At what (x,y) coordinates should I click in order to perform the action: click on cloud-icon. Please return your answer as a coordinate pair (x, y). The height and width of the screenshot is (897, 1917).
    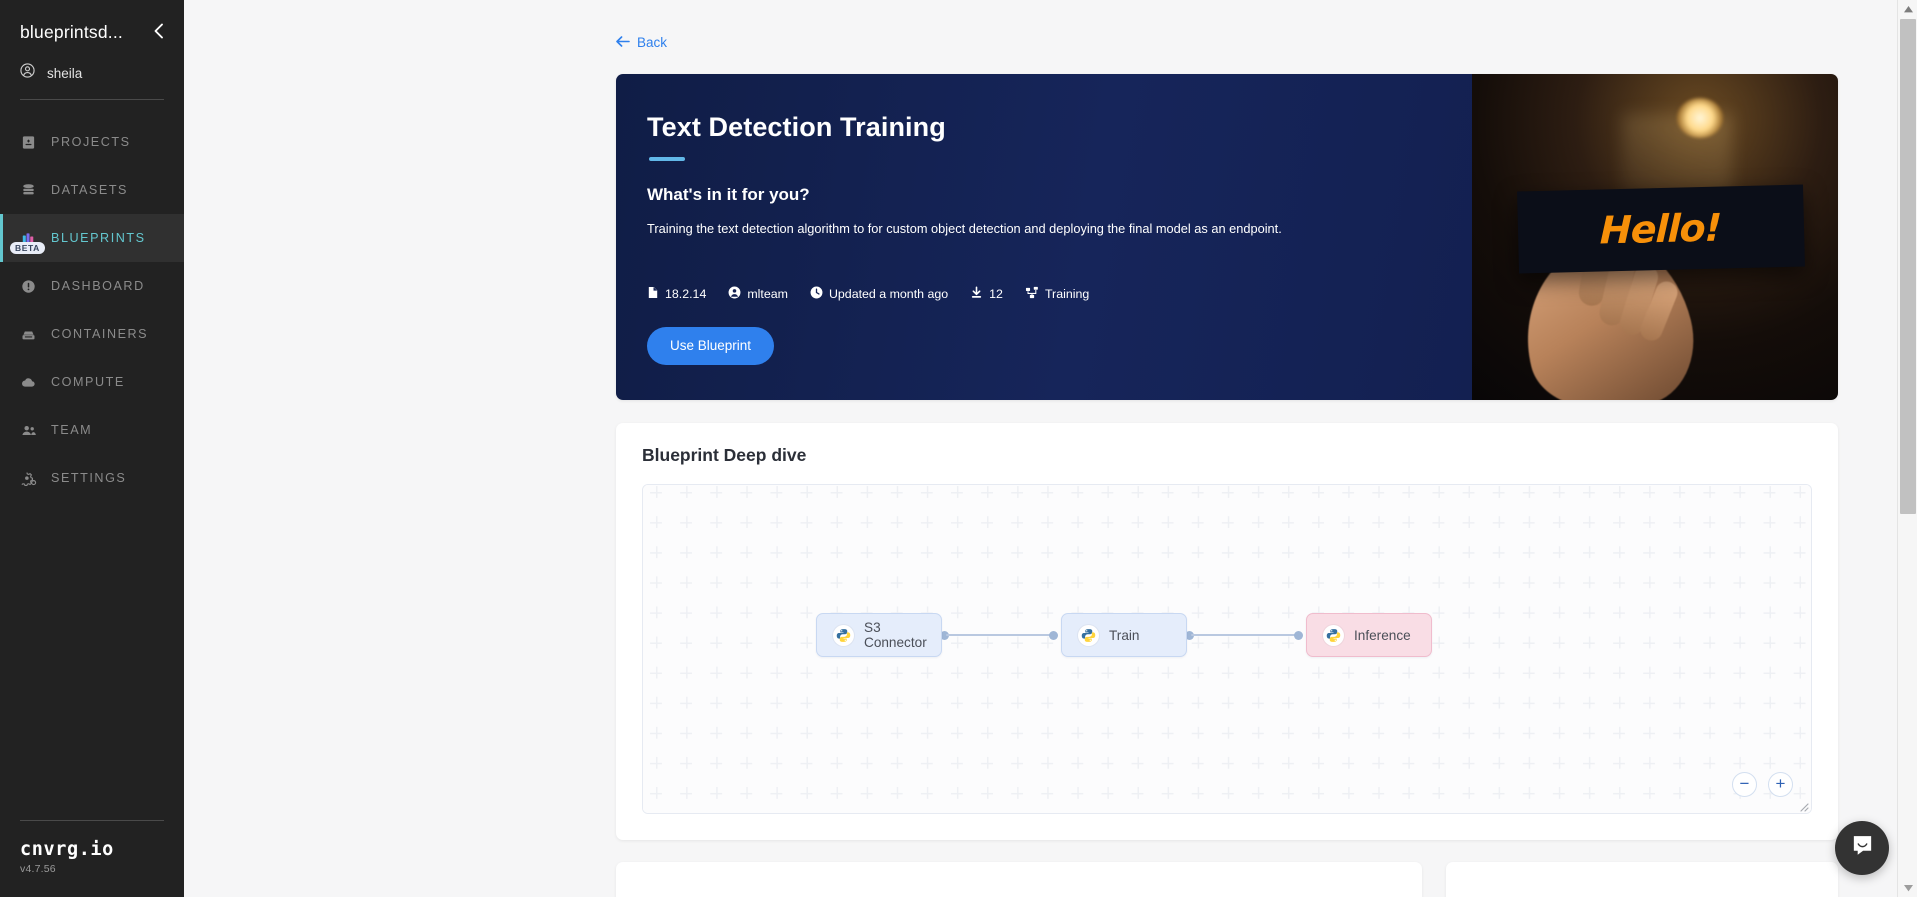
    Looking at the image, I should click on (28, 382).